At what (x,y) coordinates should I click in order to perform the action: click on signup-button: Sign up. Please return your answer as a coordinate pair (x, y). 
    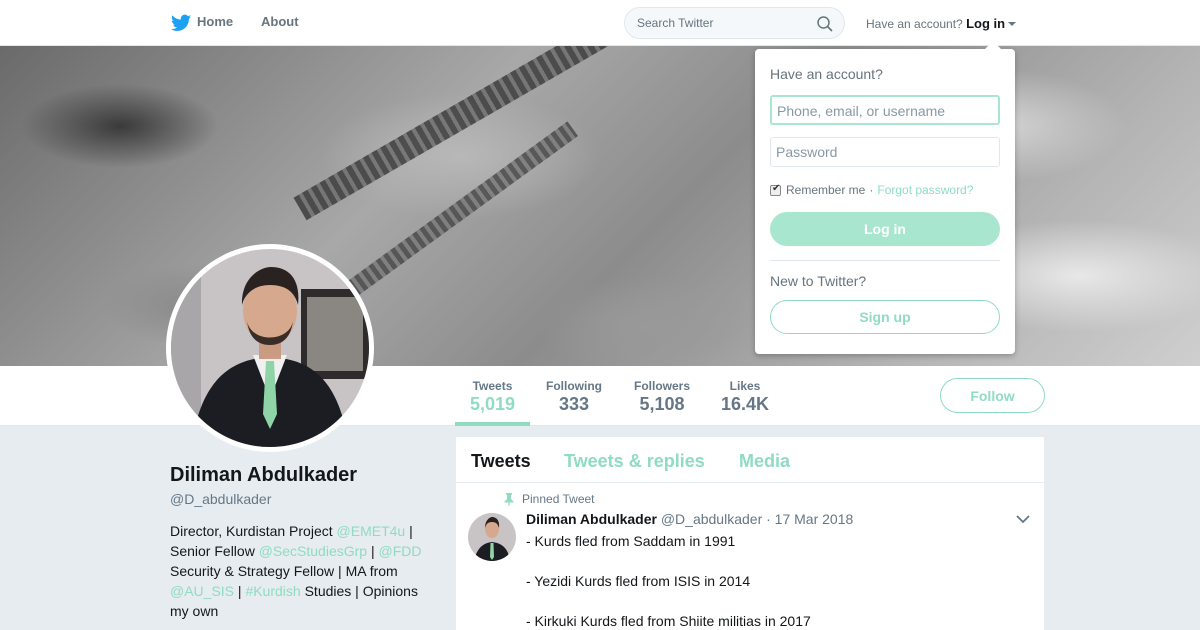
    Looking at the image, I should click on (885, 317).